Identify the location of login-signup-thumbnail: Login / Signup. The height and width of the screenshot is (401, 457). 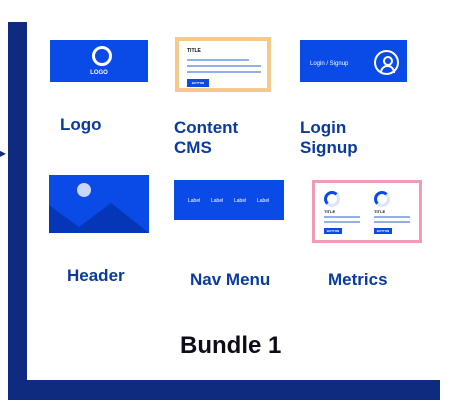
(353, 61).